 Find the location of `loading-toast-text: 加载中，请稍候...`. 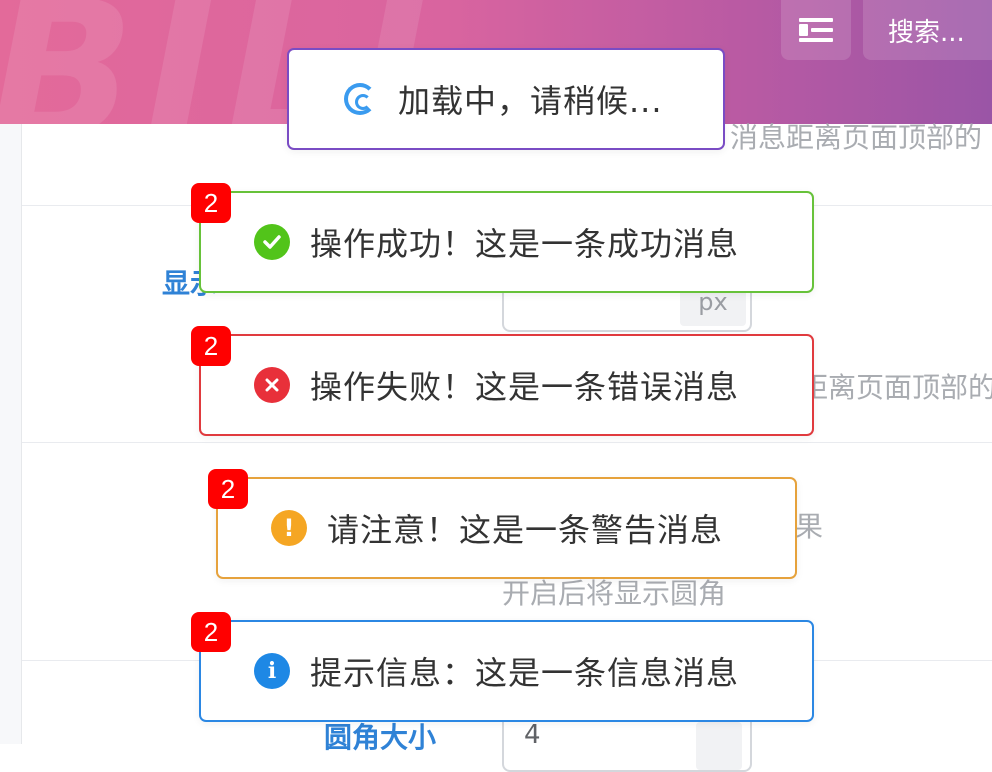

loading-toast-text: 加载中，请稍候... is located at coordinates (530, 101).